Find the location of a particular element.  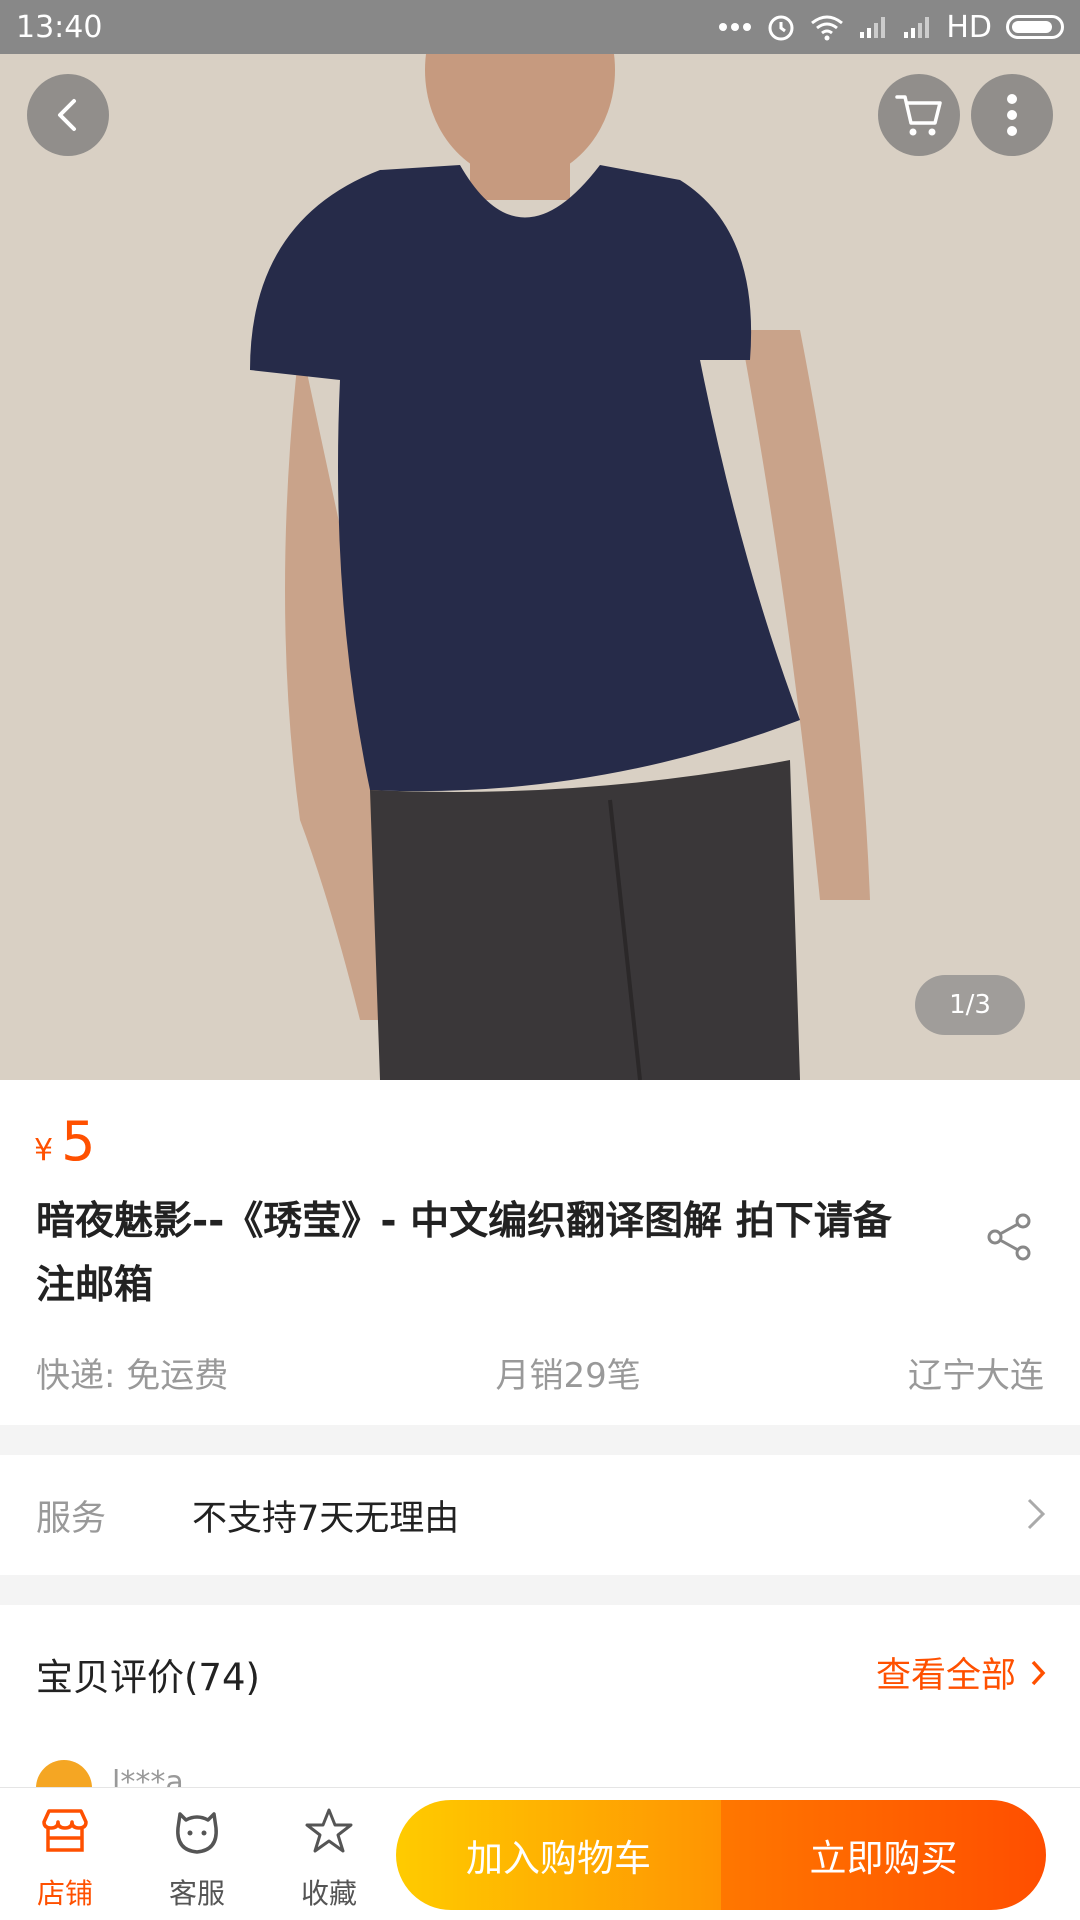

back-icon is located at coordinates (67, 115).